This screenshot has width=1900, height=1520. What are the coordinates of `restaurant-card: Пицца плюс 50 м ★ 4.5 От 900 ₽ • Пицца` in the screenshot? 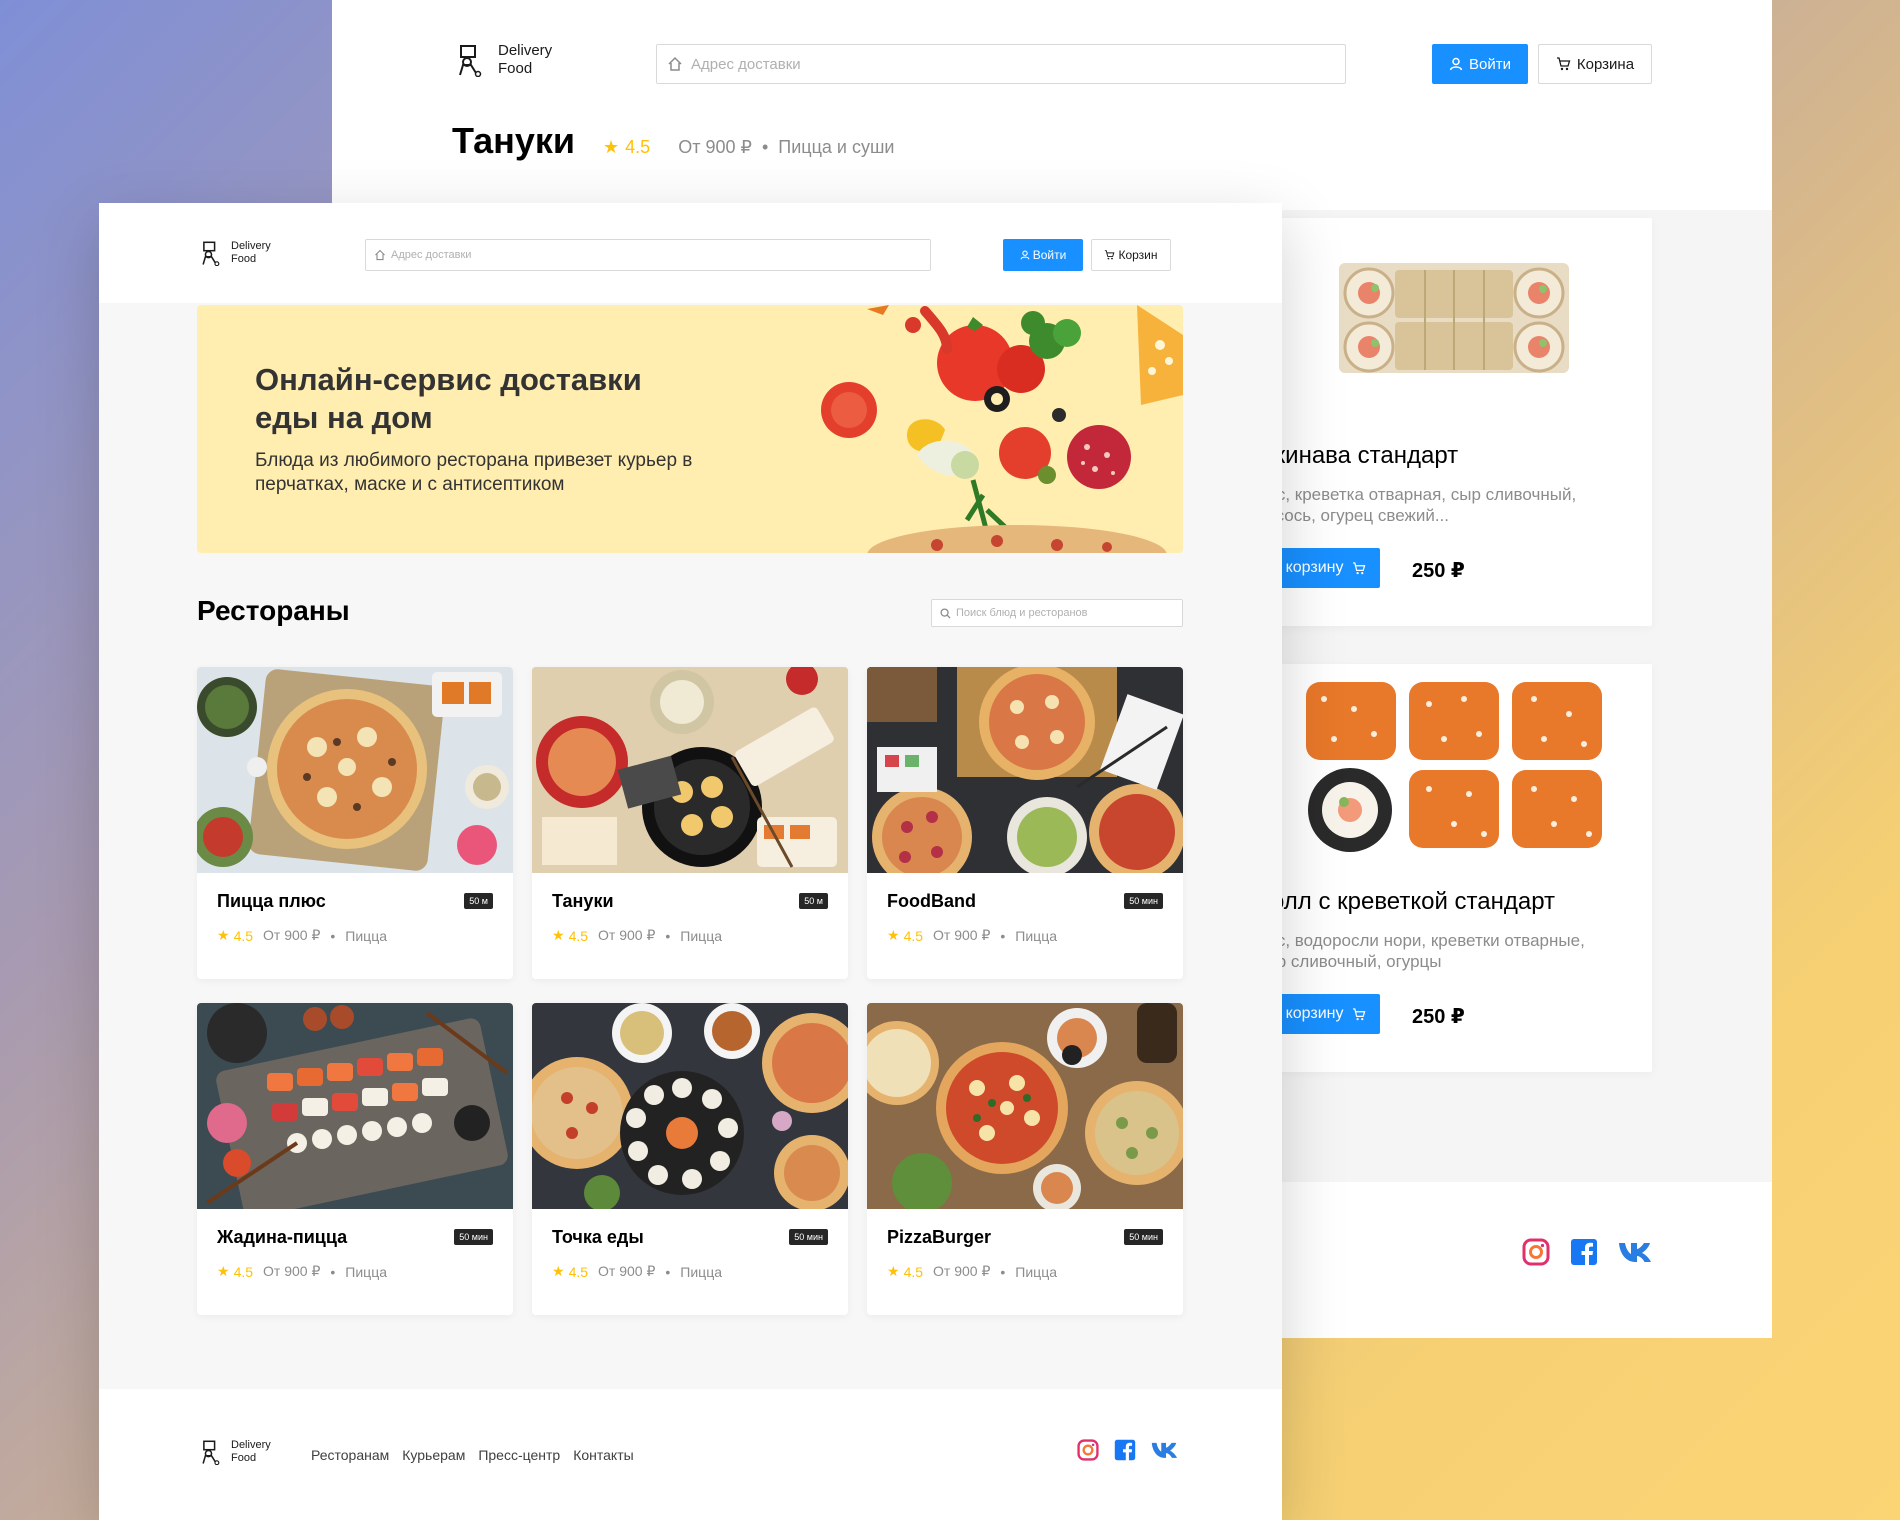 It's located at (355, 823).